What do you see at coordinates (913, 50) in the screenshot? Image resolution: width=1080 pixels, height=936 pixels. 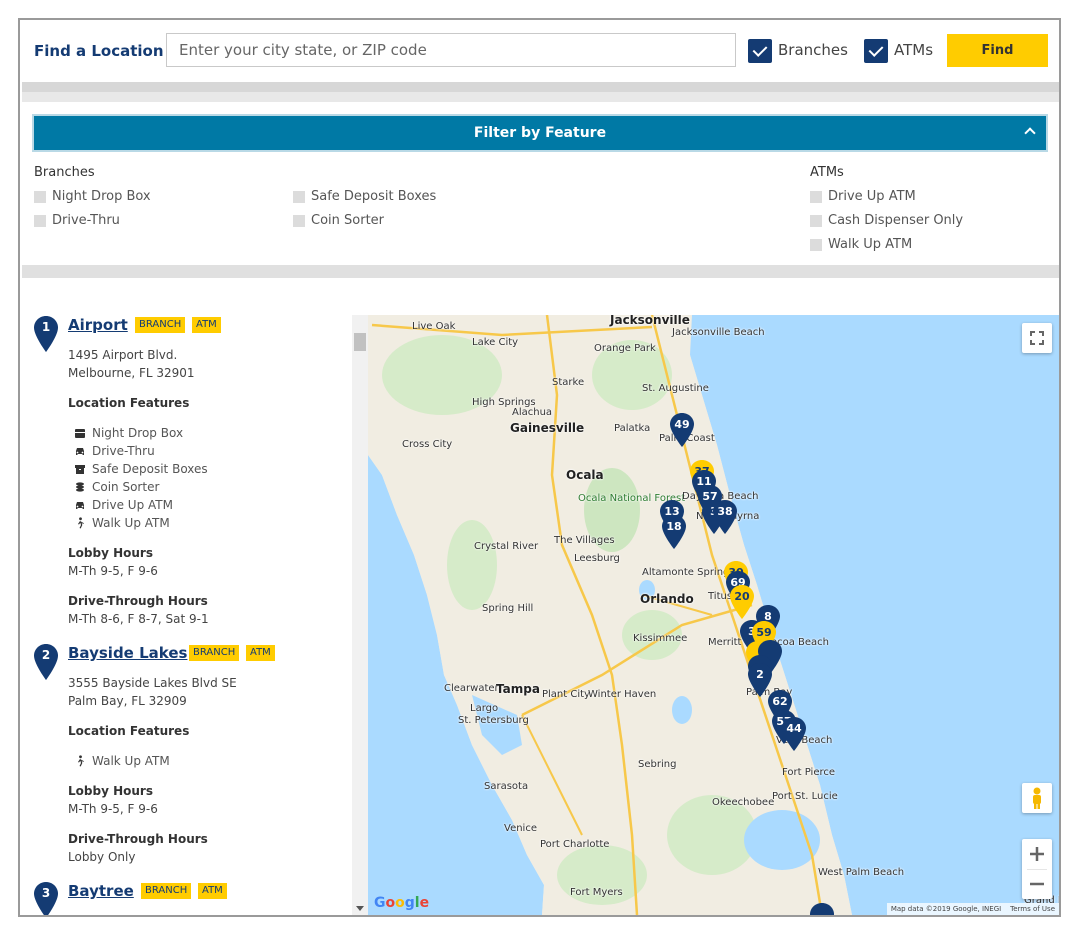 I see `atms-checkbox-label: ATMs` at bounding box center [913, 50].